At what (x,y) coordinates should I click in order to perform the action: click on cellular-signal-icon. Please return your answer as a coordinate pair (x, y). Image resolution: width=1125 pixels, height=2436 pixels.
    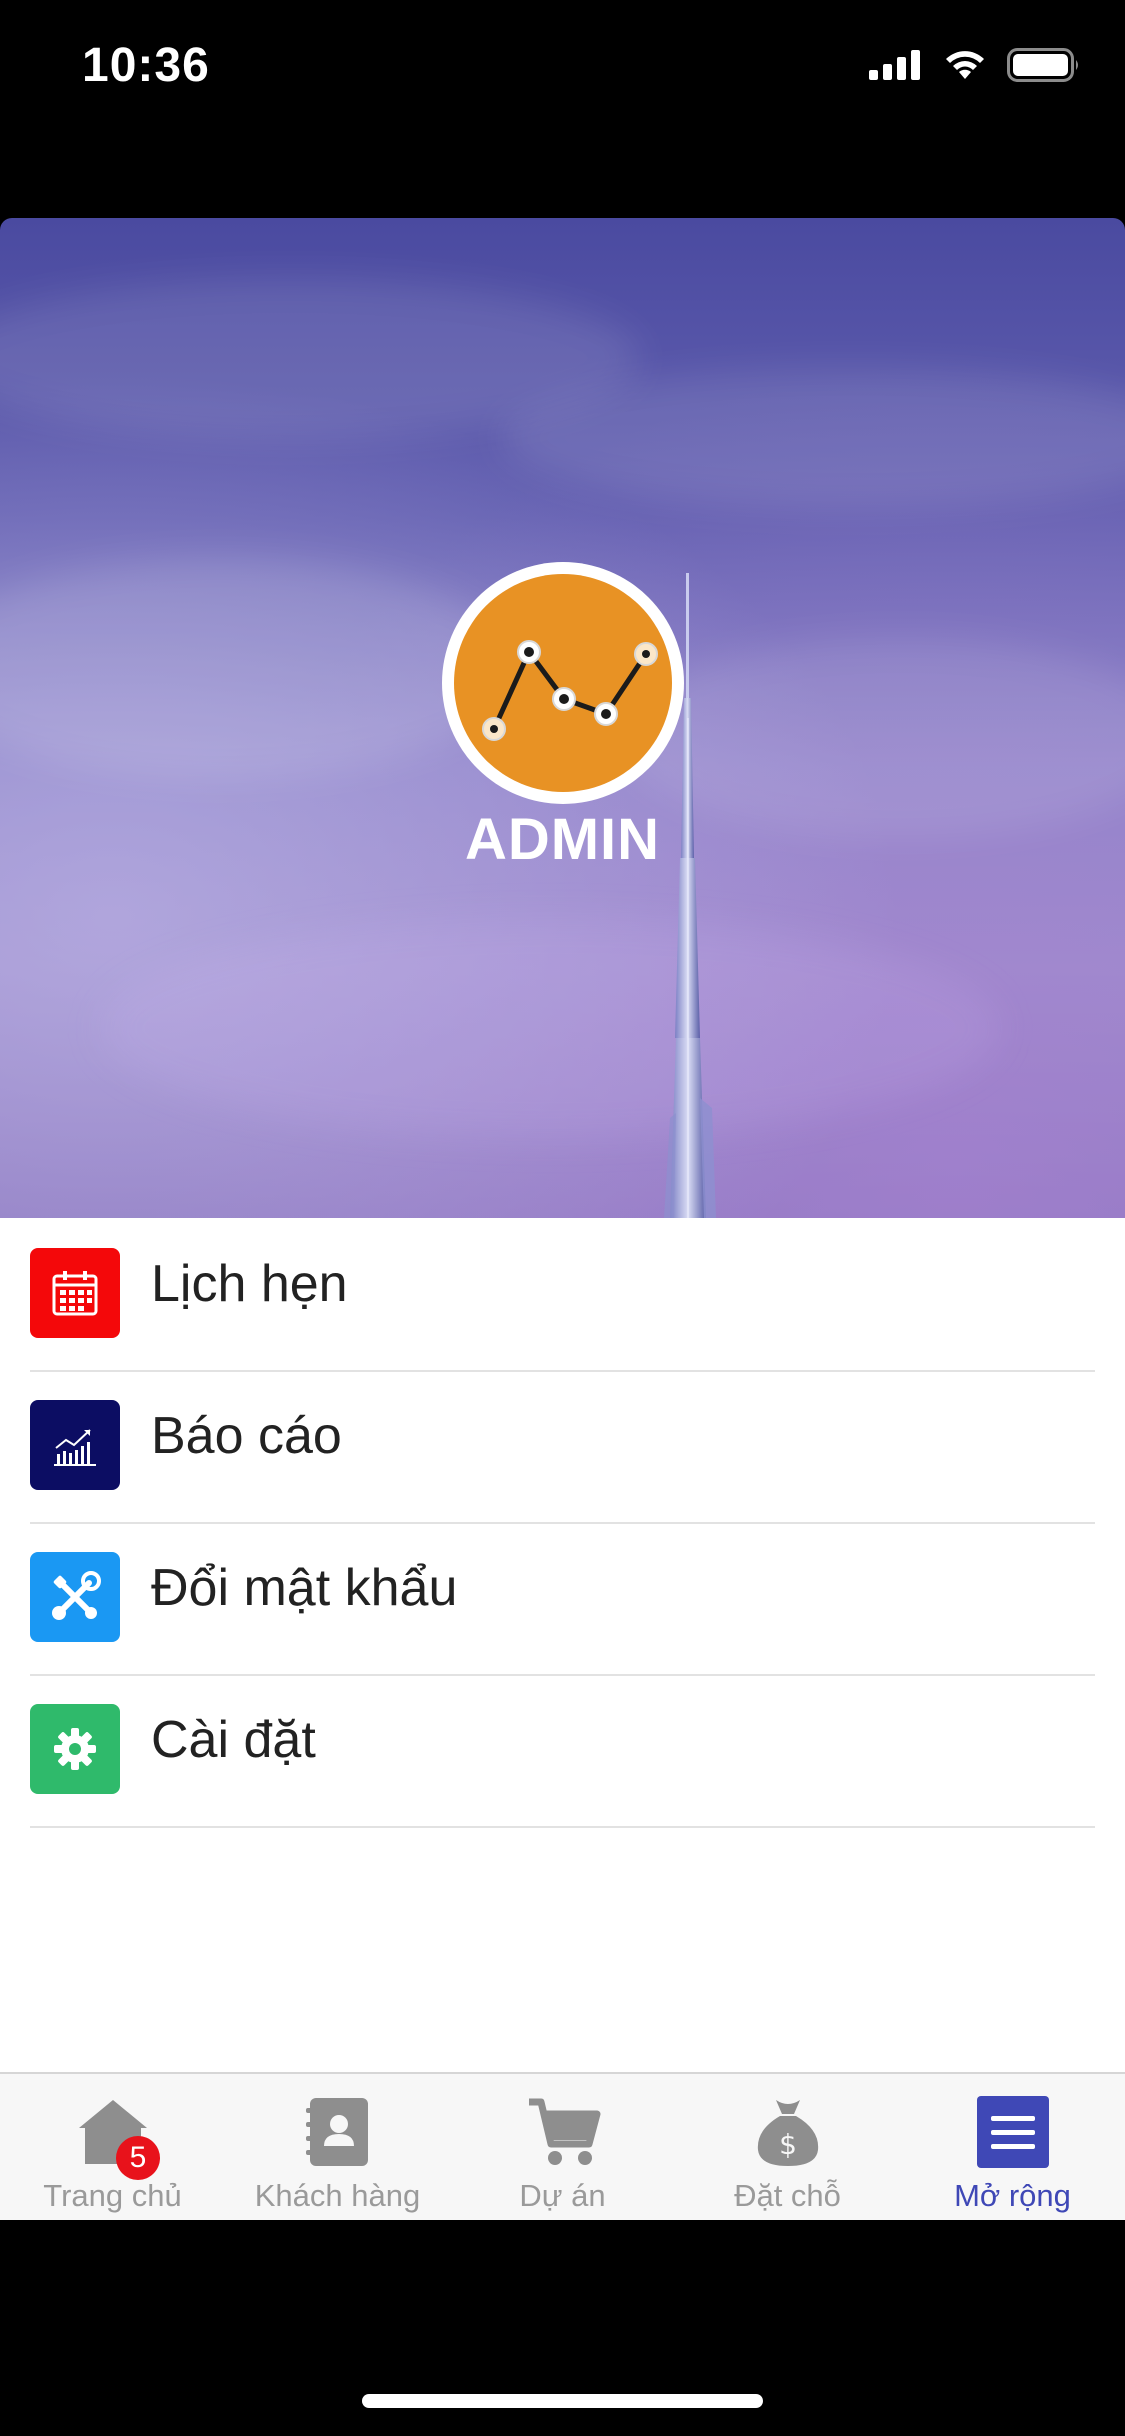
    Looking at the image, I should click on (894, 65).